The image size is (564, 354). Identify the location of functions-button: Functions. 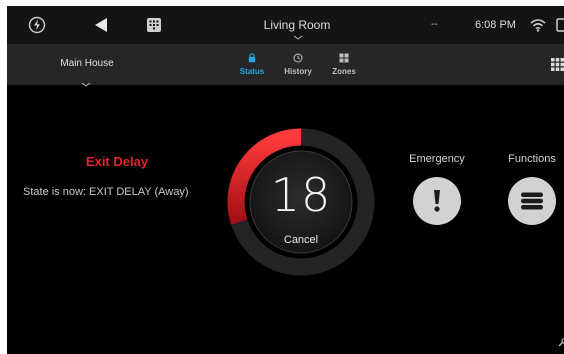
(530, 189).